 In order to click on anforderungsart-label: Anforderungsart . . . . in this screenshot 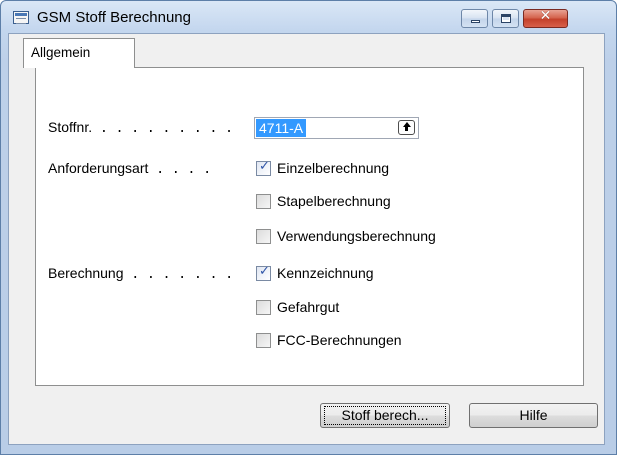, I will do `click(129, 168)`.